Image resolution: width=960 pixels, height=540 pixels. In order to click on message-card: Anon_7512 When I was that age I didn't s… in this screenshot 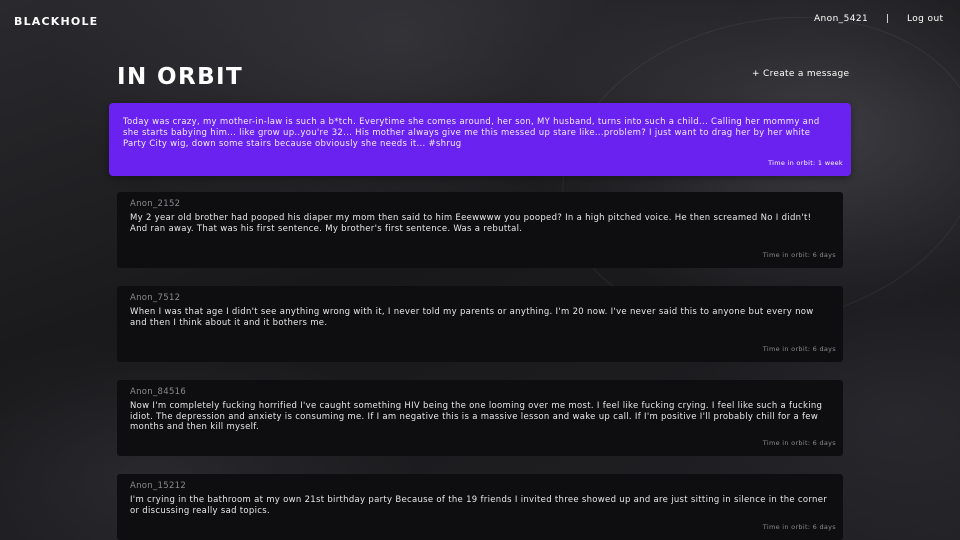, I will do `click(480, 324)`.